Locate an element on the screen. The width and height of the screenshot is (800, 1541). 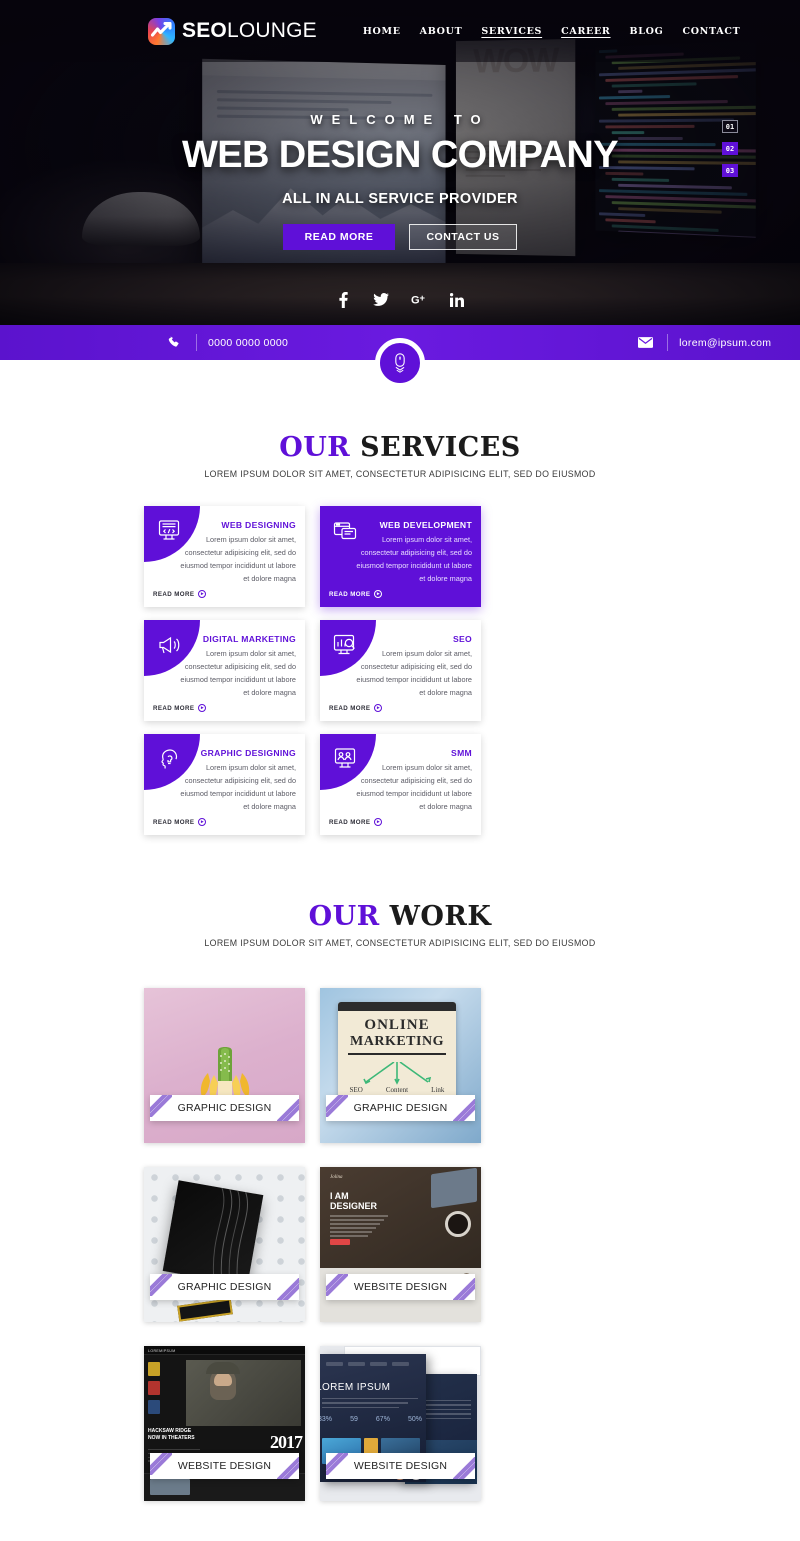
hero-headline: WEB DESIGN COMPANY is located at coordinates (400, 155).